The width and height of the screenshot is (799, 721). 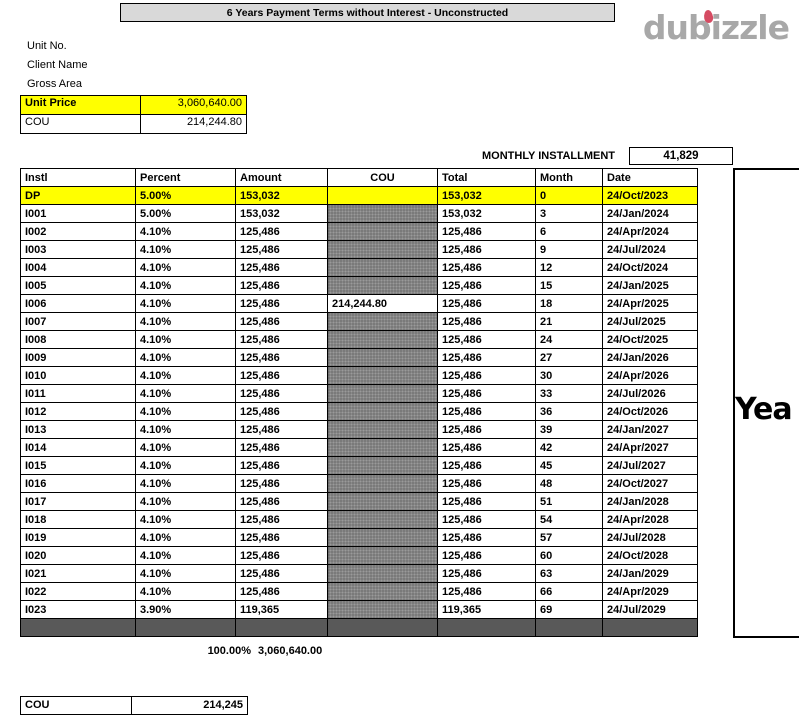 What do you see at coordinates (185, 177) in the screenshot?
I see `header-percent: Percent` at bounding box center [185, 177].